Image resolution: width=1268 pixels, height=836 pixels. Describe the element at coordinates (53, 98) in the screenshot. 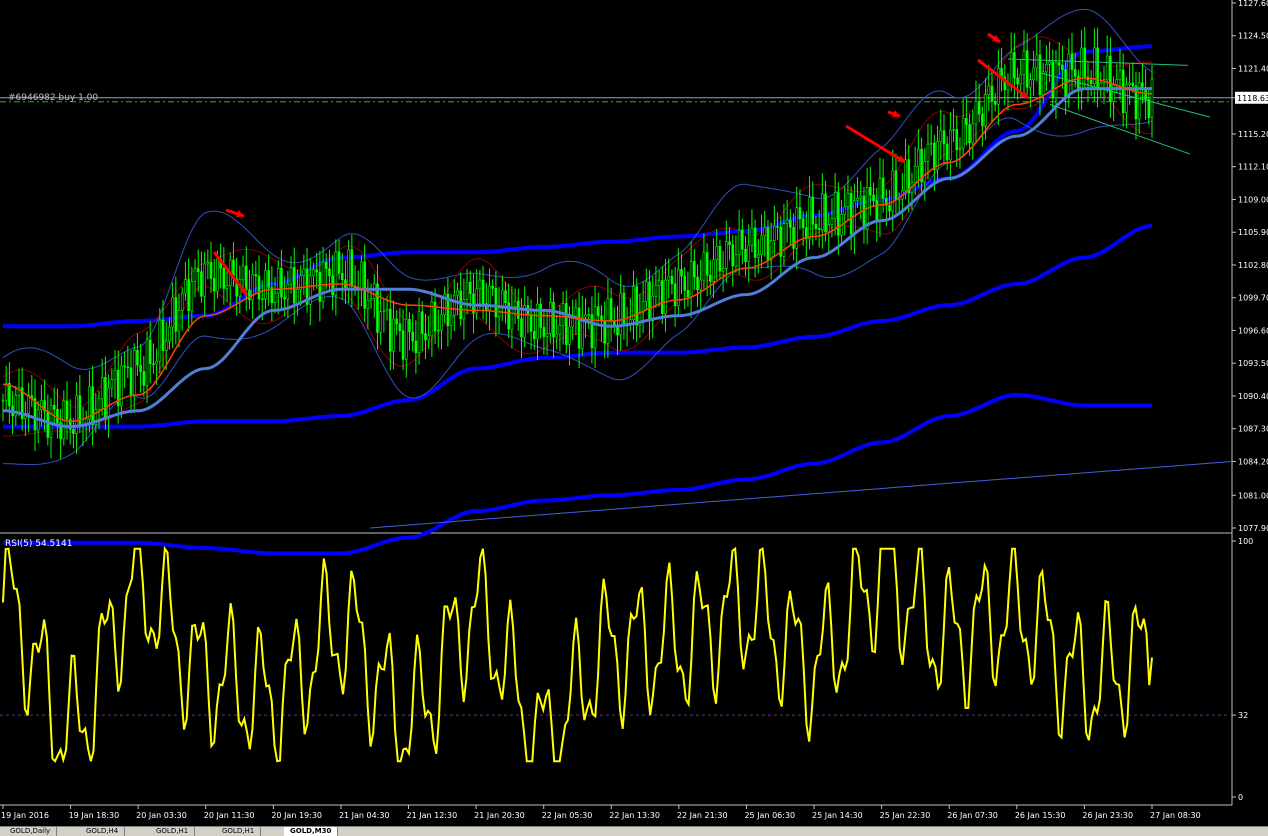

I see `order-label: #6946982 buy 1.00` at that location.